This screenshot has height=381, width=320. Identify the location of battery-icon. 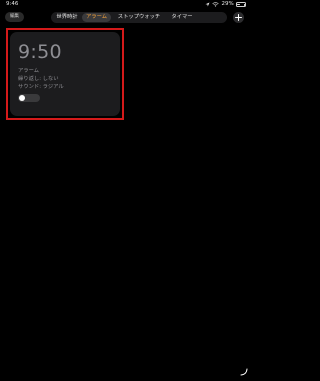
(240, 4).